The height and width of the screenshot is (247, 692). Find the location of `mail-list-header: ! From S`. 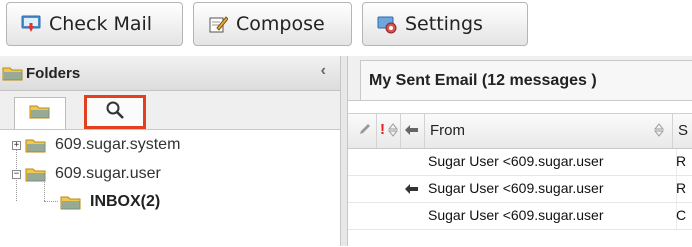

mail-list-header: ! From S is located at coordinates (520, 131).